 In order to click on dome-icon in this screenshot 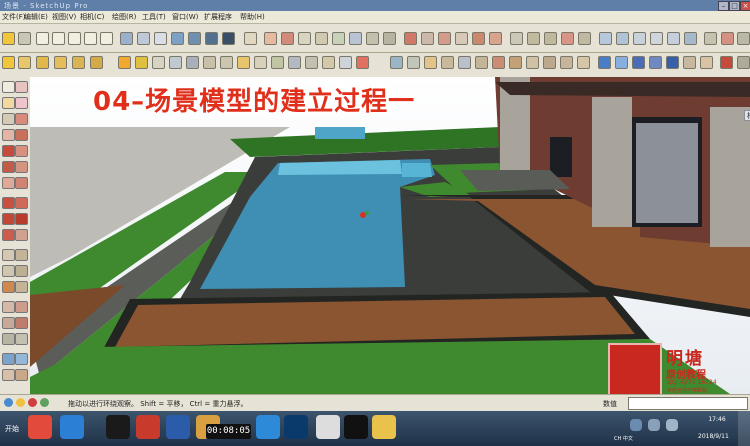, I will do `click(260, 62)`.